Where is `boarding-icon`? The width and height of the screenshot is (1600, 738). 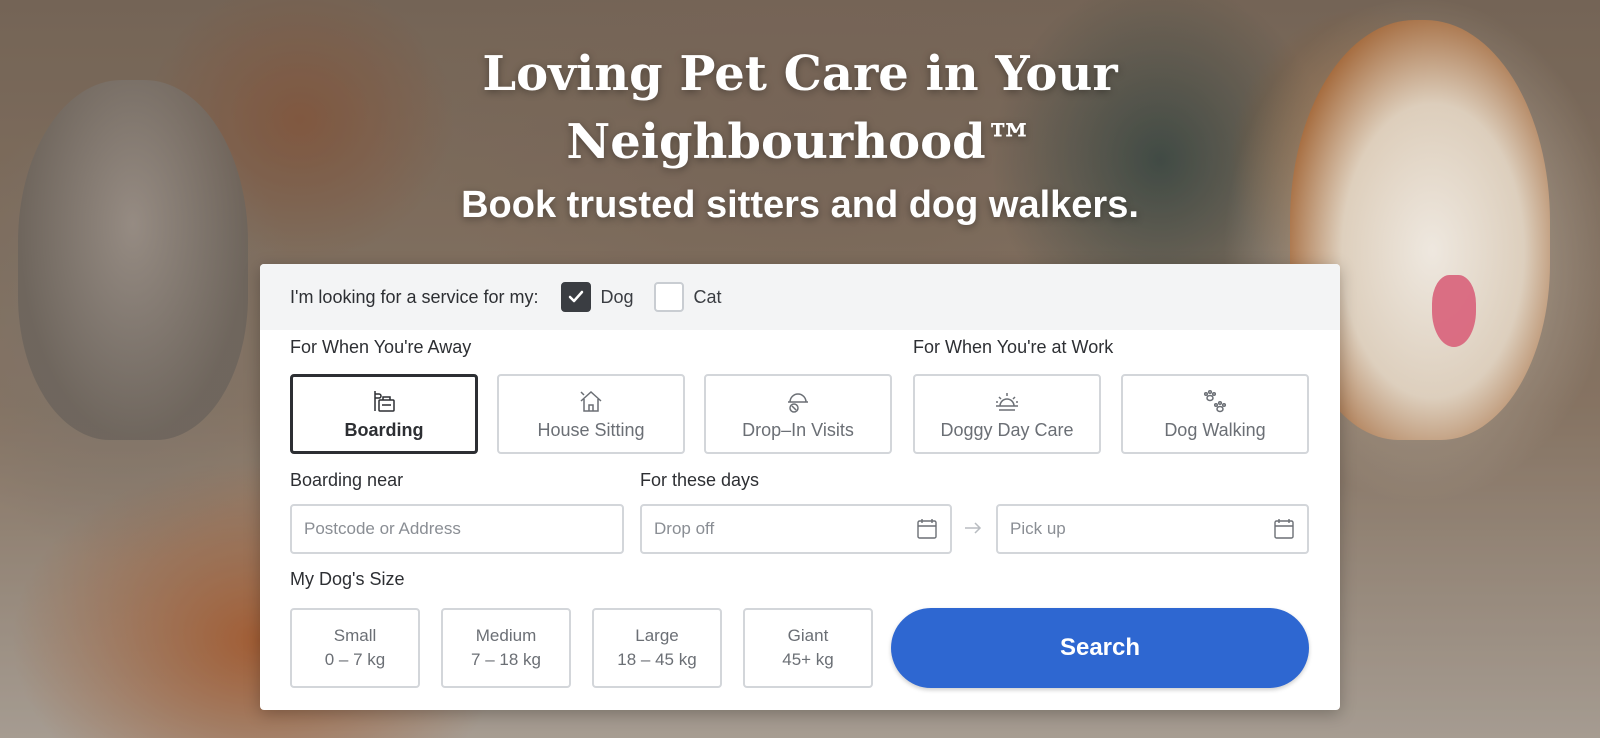
boarding-icon is located at coordinates (384, 401).